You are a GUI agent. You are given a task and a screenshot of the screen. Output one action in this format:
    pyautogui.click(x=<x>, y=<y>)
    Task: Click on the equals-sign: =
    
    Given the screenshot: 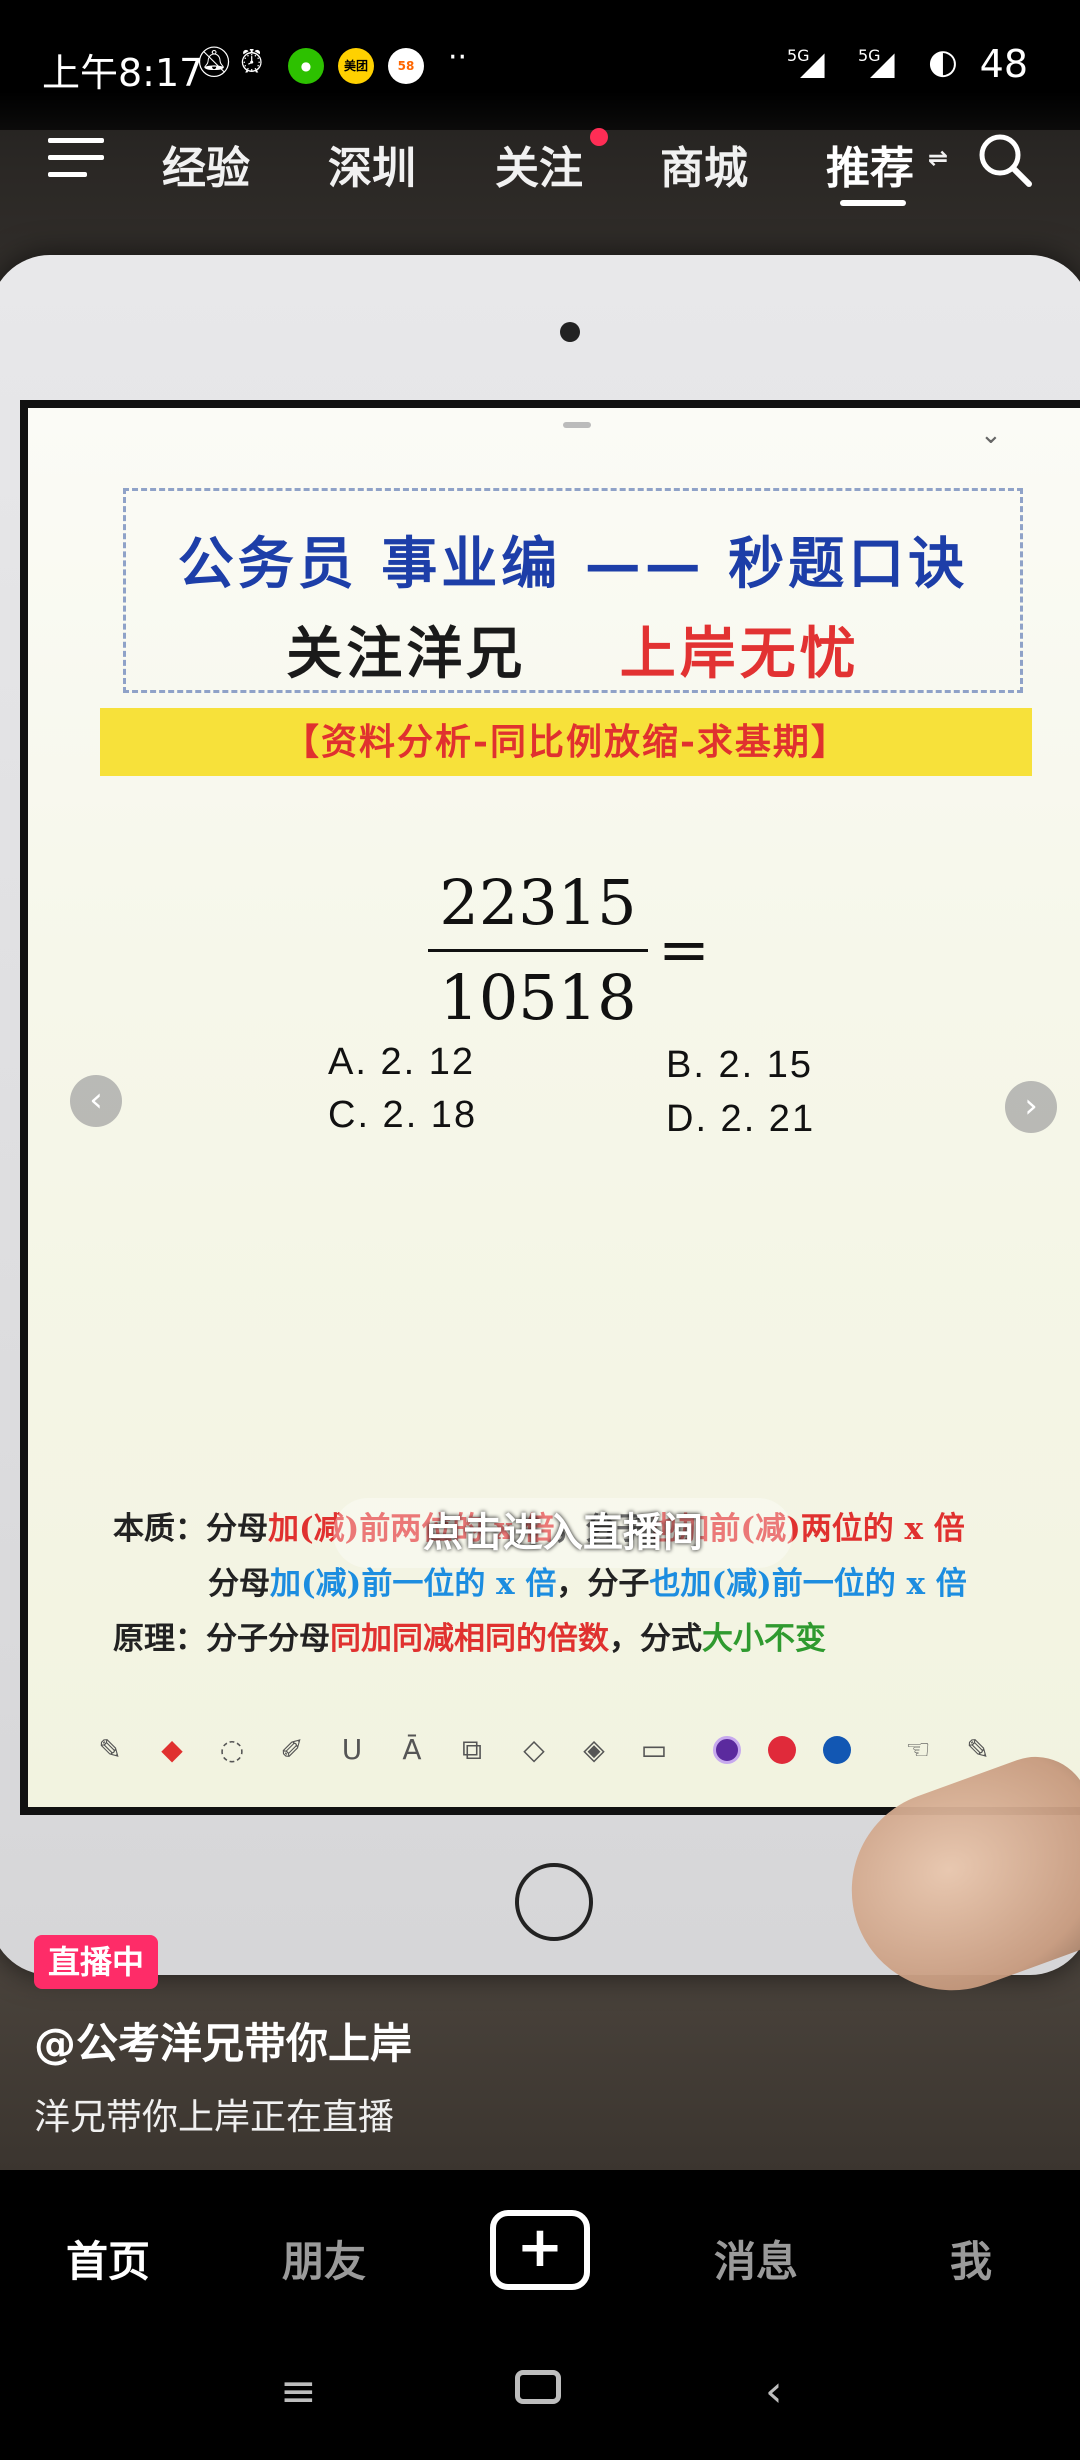 What is the action you would take?
    pyautogui.click(x=684, y=949)
    